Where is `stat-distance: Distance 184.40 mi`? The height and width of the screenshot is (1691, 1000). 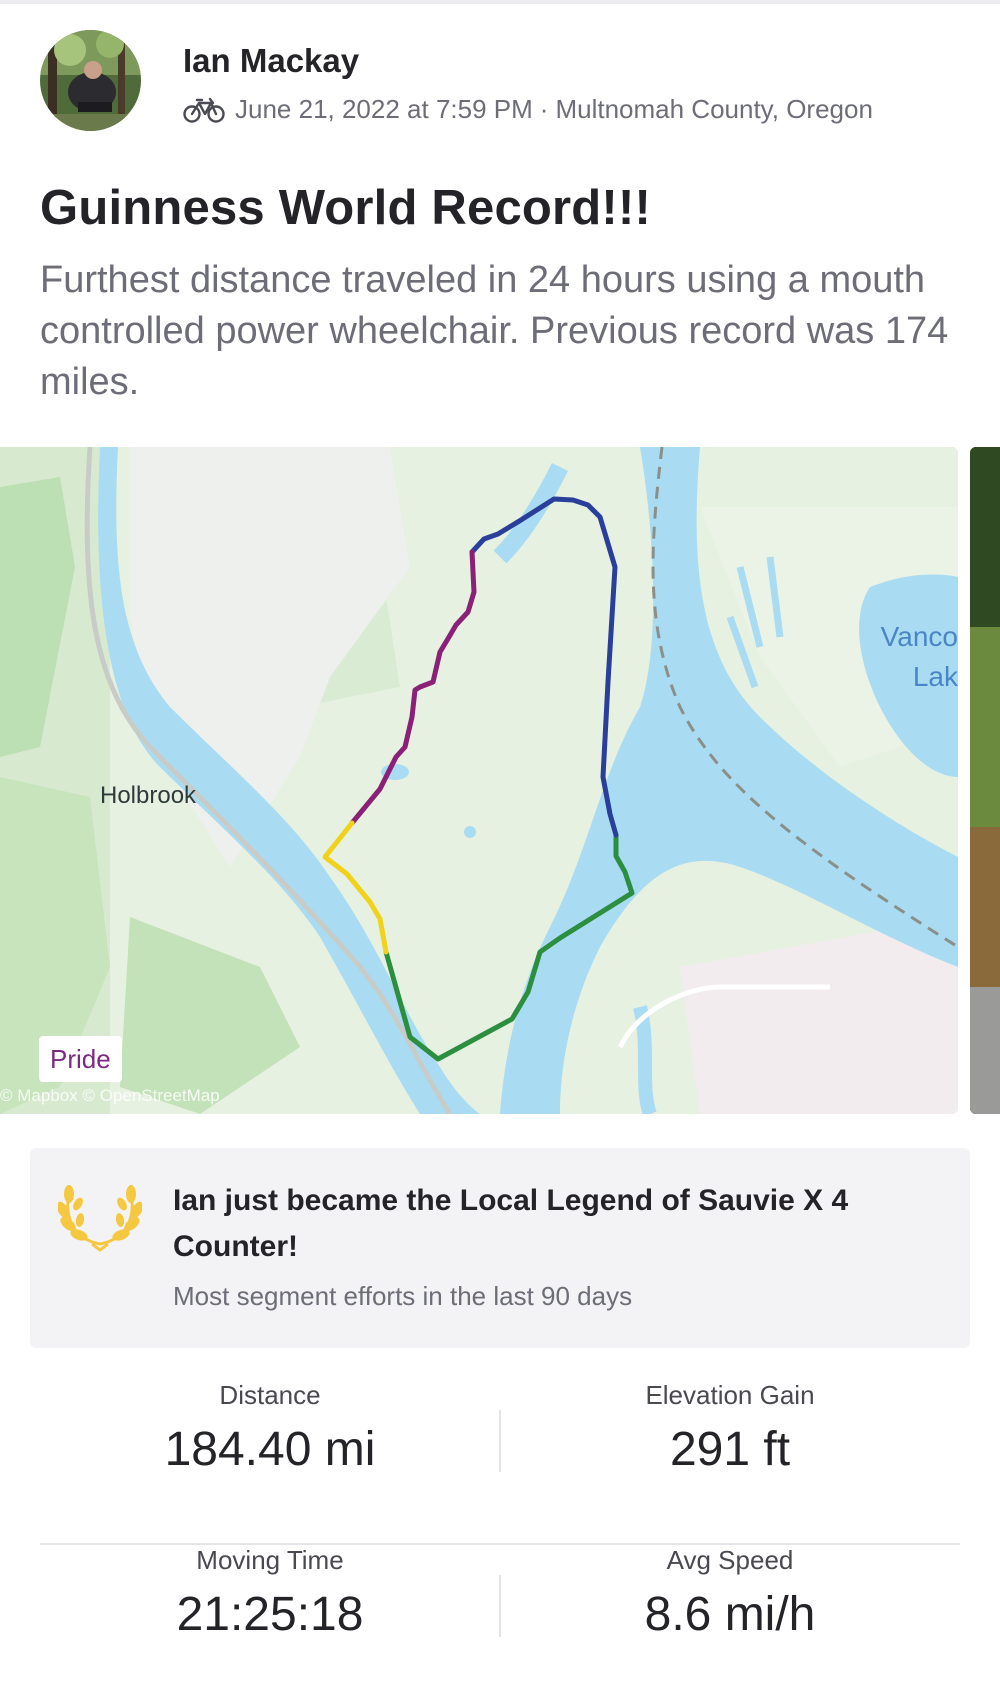 stat-distance: Distance 184.40 mi is located at coordinates (270, 1462).